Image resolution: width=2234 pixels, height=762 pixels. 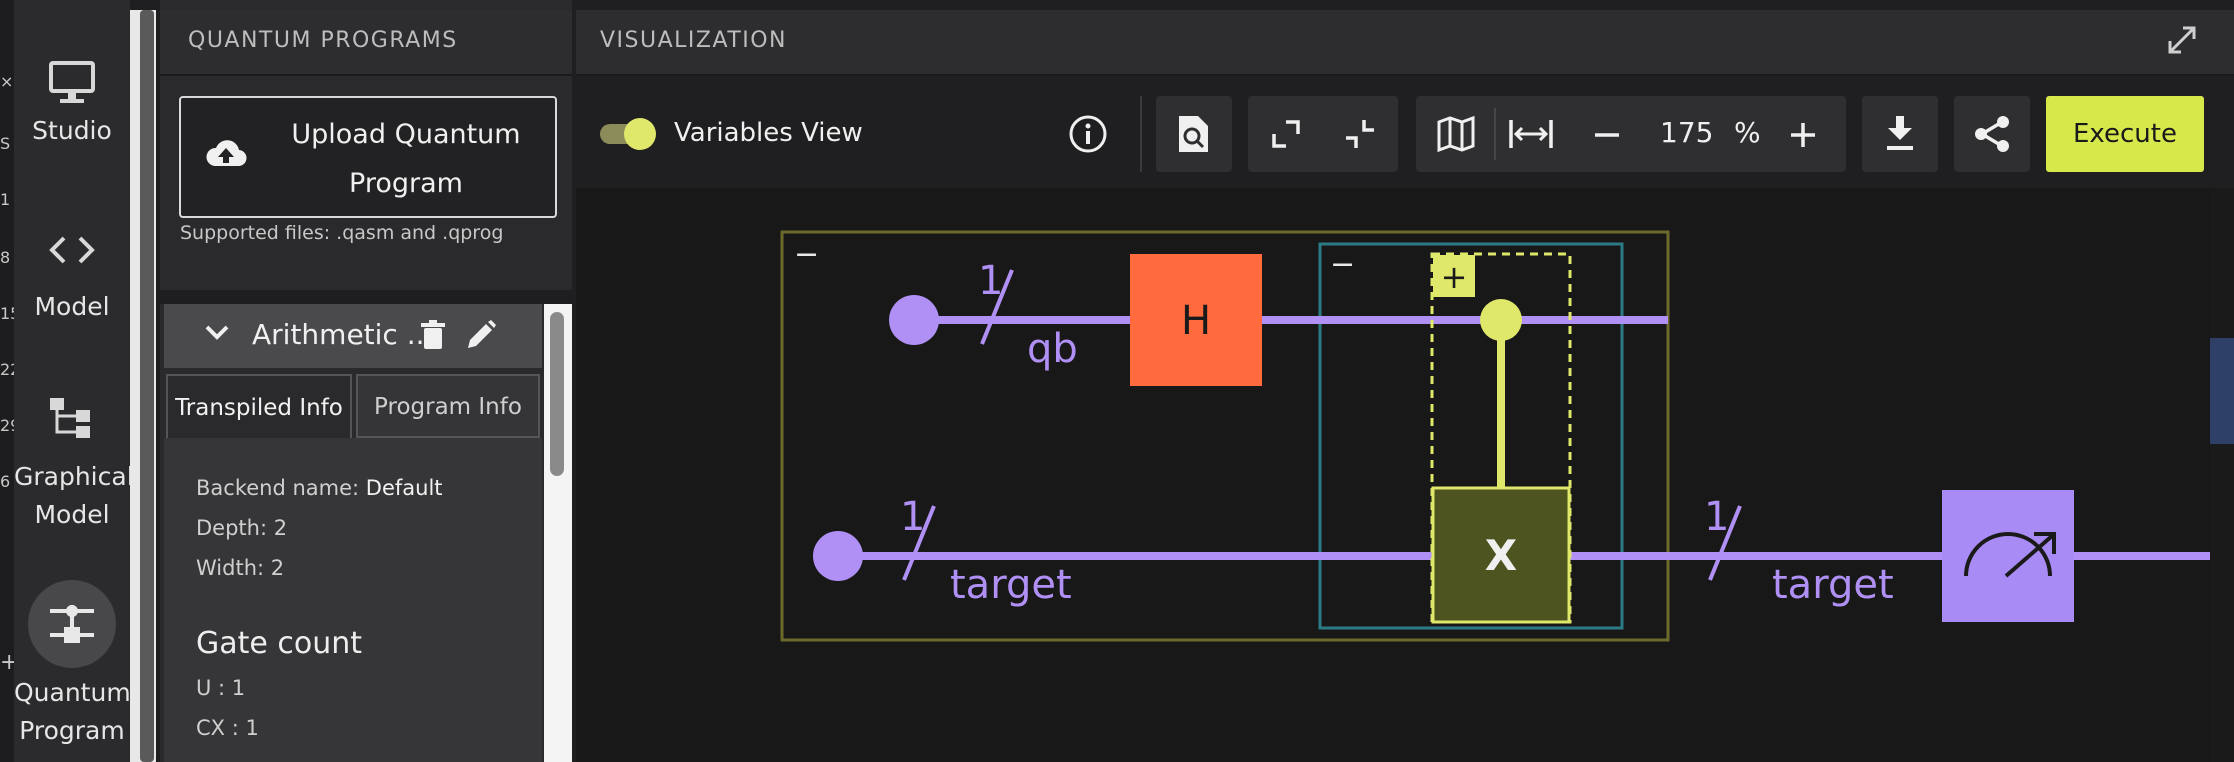 What do you see at coordinates (5, 199) in the screenshot?
I see `gutter-number: 1` at bounding box center [5, 199].